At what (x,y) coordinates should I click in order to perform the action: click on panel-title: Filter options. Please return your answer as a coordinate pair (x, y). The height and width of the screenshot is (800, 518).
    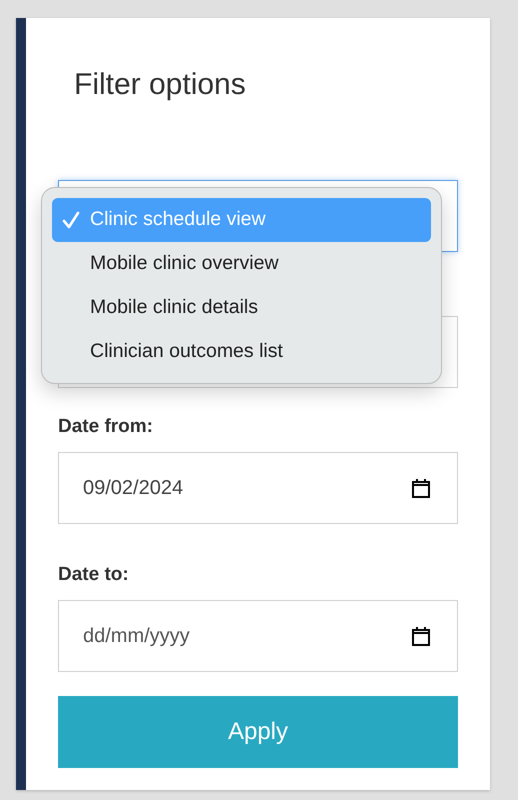
    Looking at the image, I should click on (160, 84).